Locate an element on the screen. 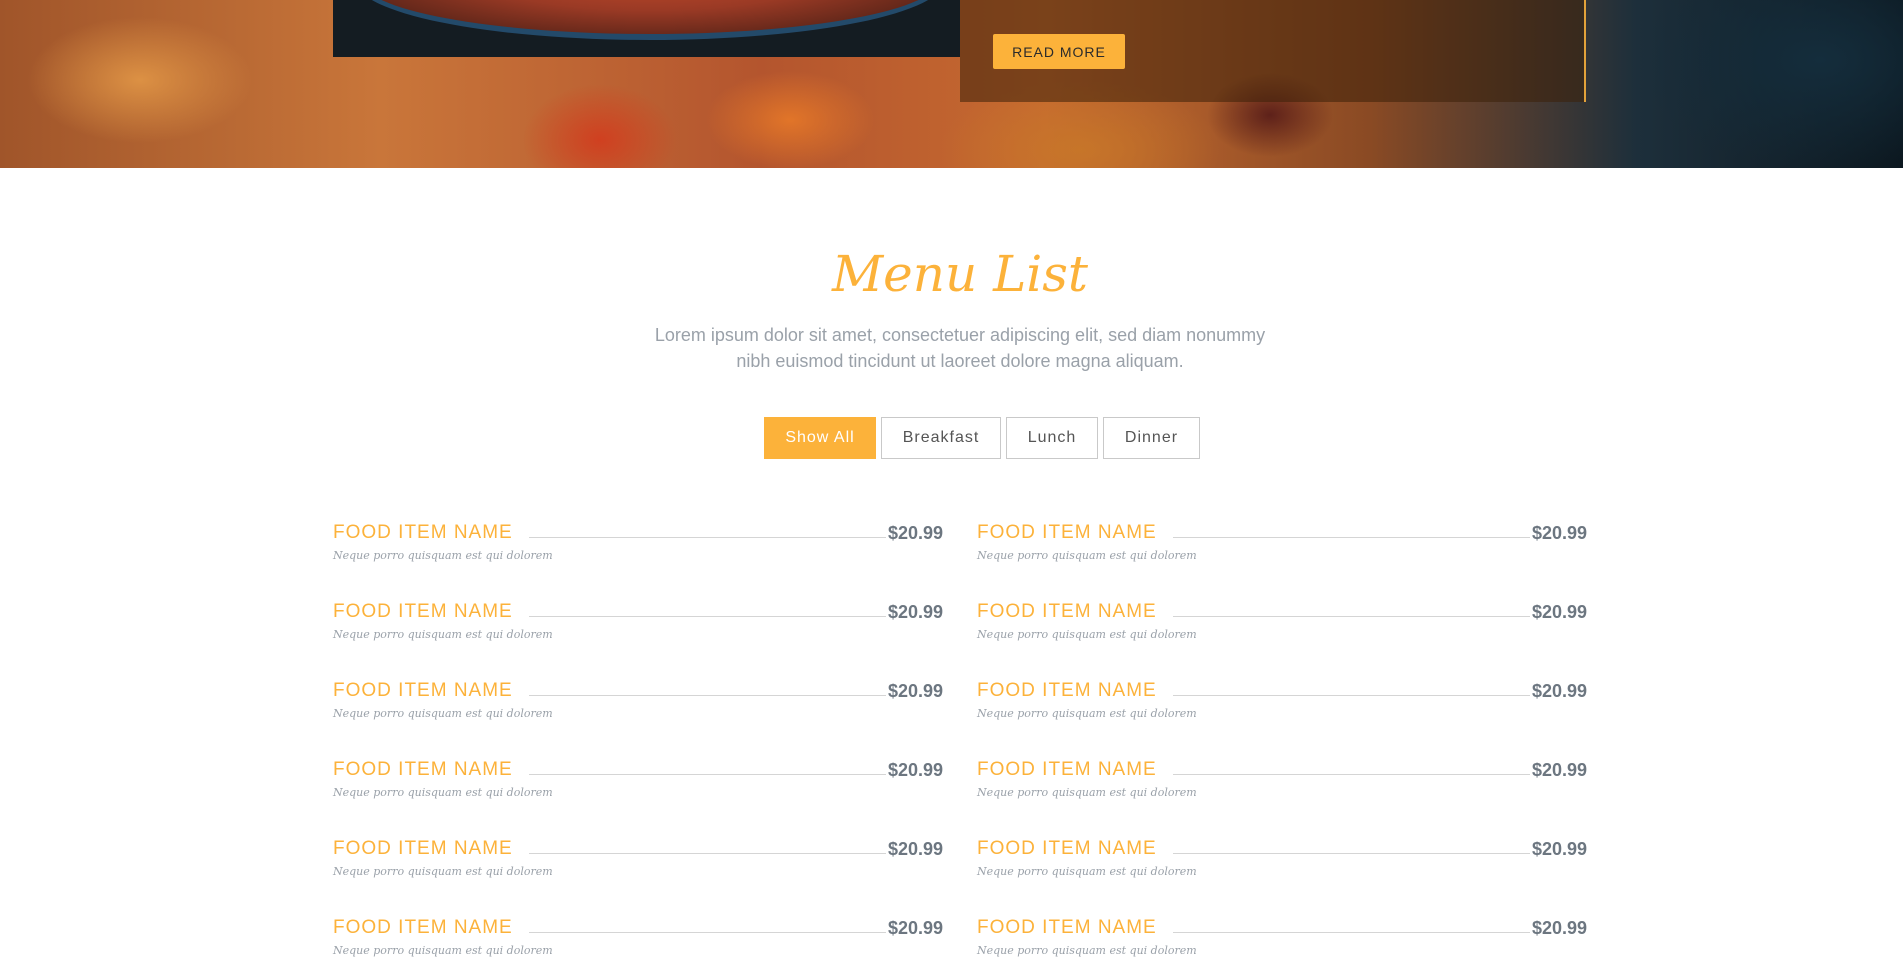  menu-filter-bar: Show All Breakfast Lunch Dinner is located at coordinates (982, 438).